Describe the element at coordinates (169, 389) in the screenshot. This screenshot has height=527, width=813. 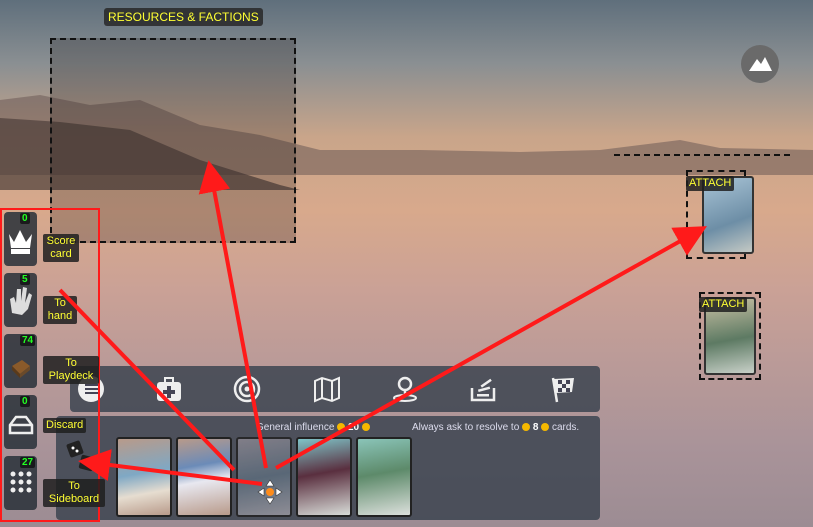
I see `first-aid-icon` at that location.